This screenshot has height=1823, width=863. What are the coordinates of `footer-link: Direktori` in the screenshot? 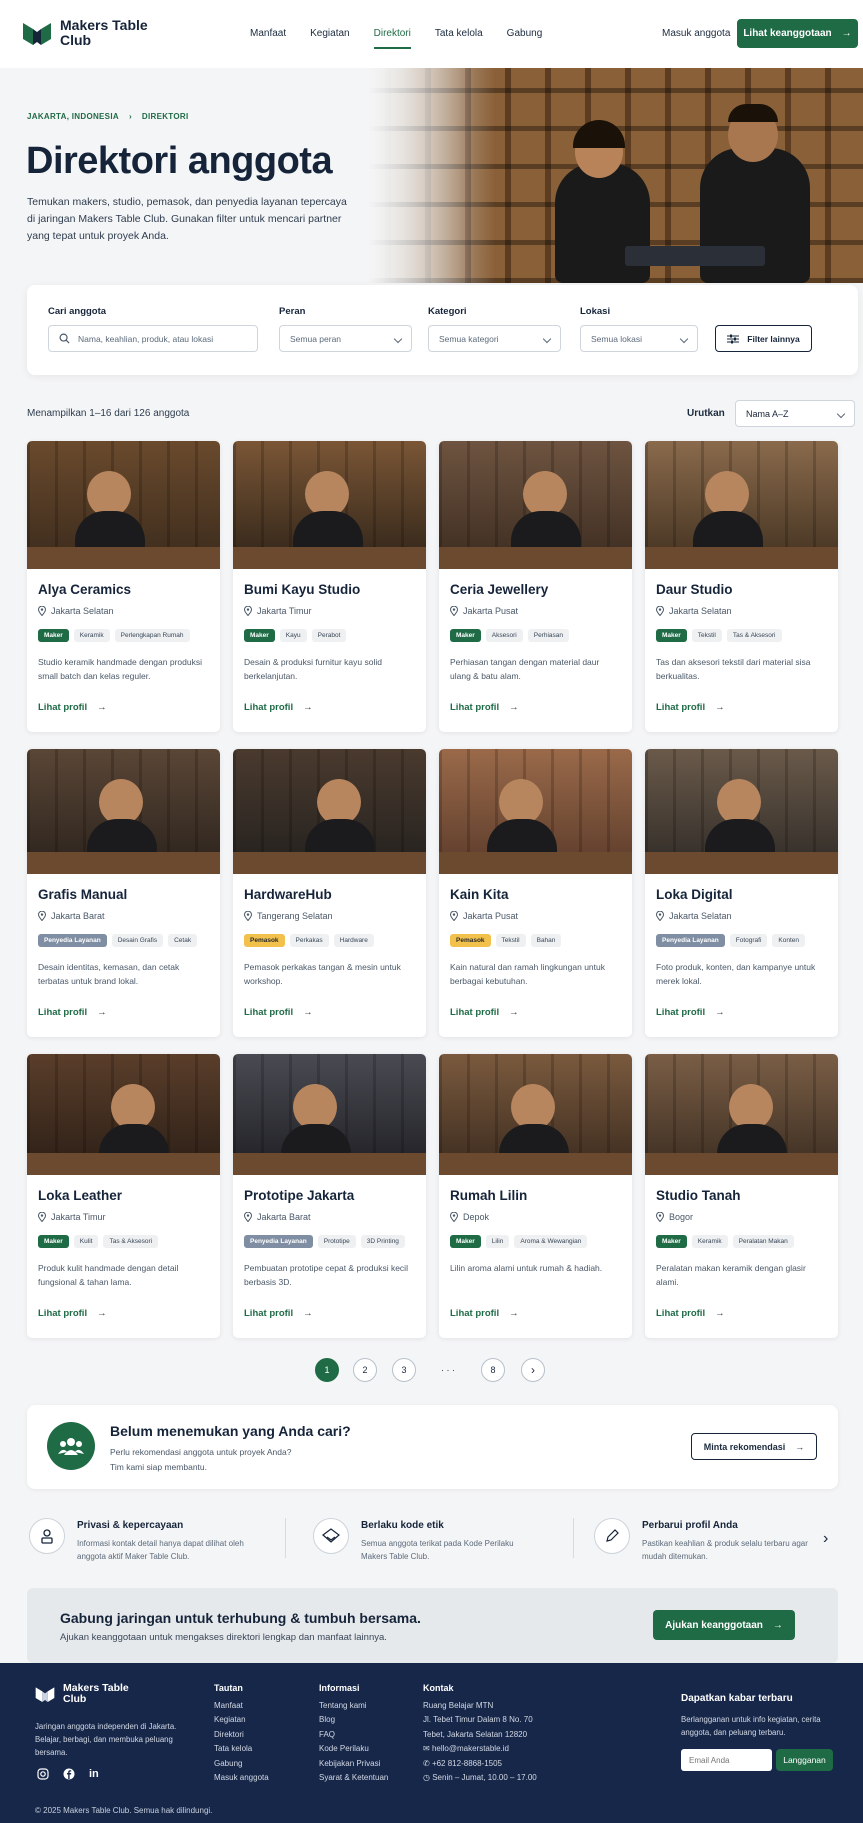 It's located at (241, 1735).